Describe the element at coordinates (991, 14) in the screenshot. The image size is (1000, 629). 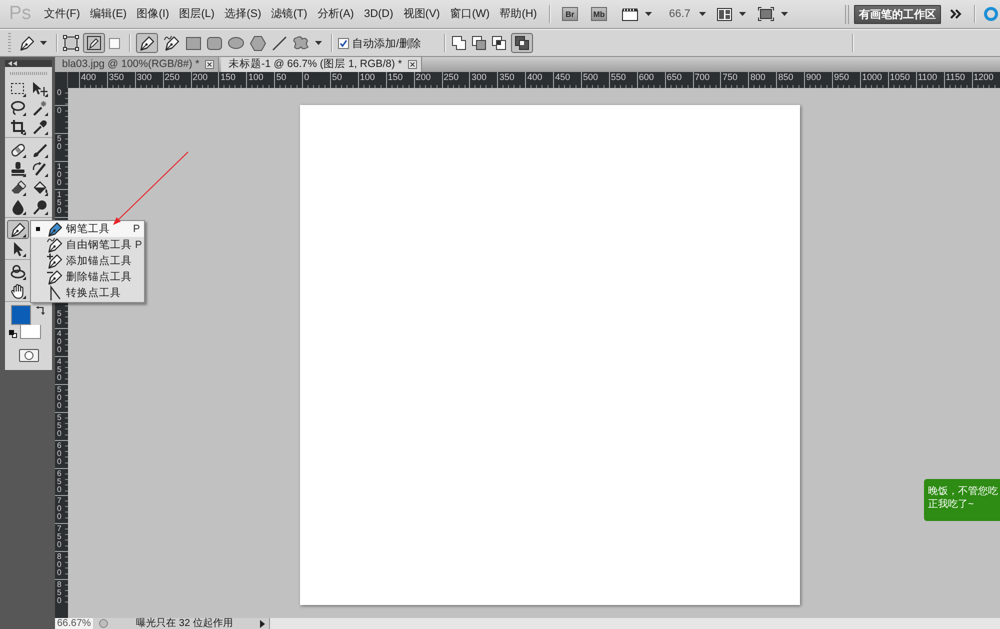
I see `ring-icon` at that location.